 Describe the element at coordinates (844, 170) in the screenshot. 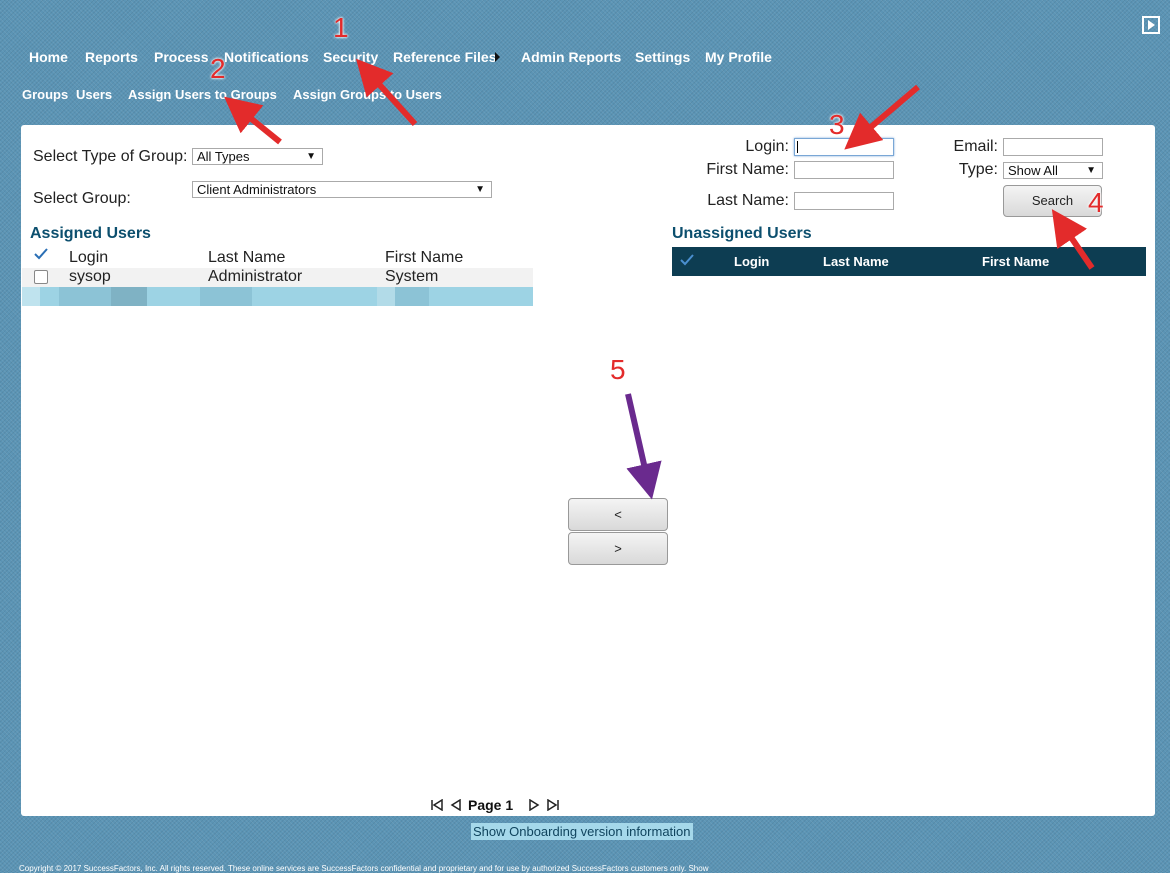

I see `first-name-input` at that location.